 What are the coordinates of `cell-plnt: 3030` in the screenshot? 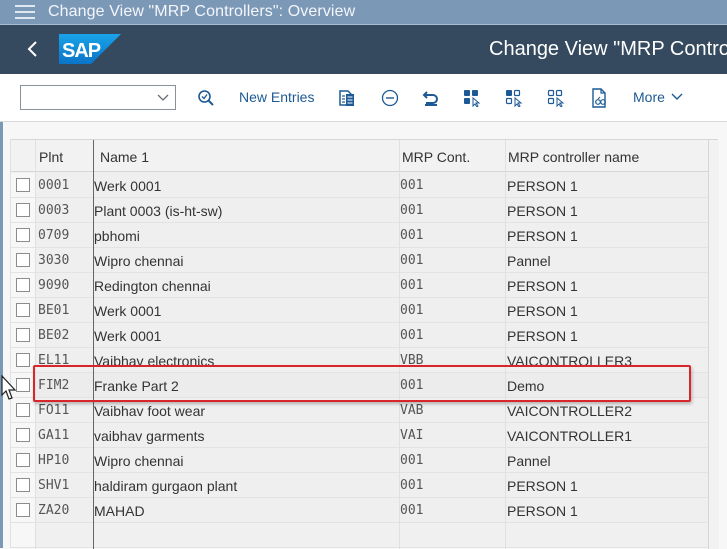 It's located at (53, 260).